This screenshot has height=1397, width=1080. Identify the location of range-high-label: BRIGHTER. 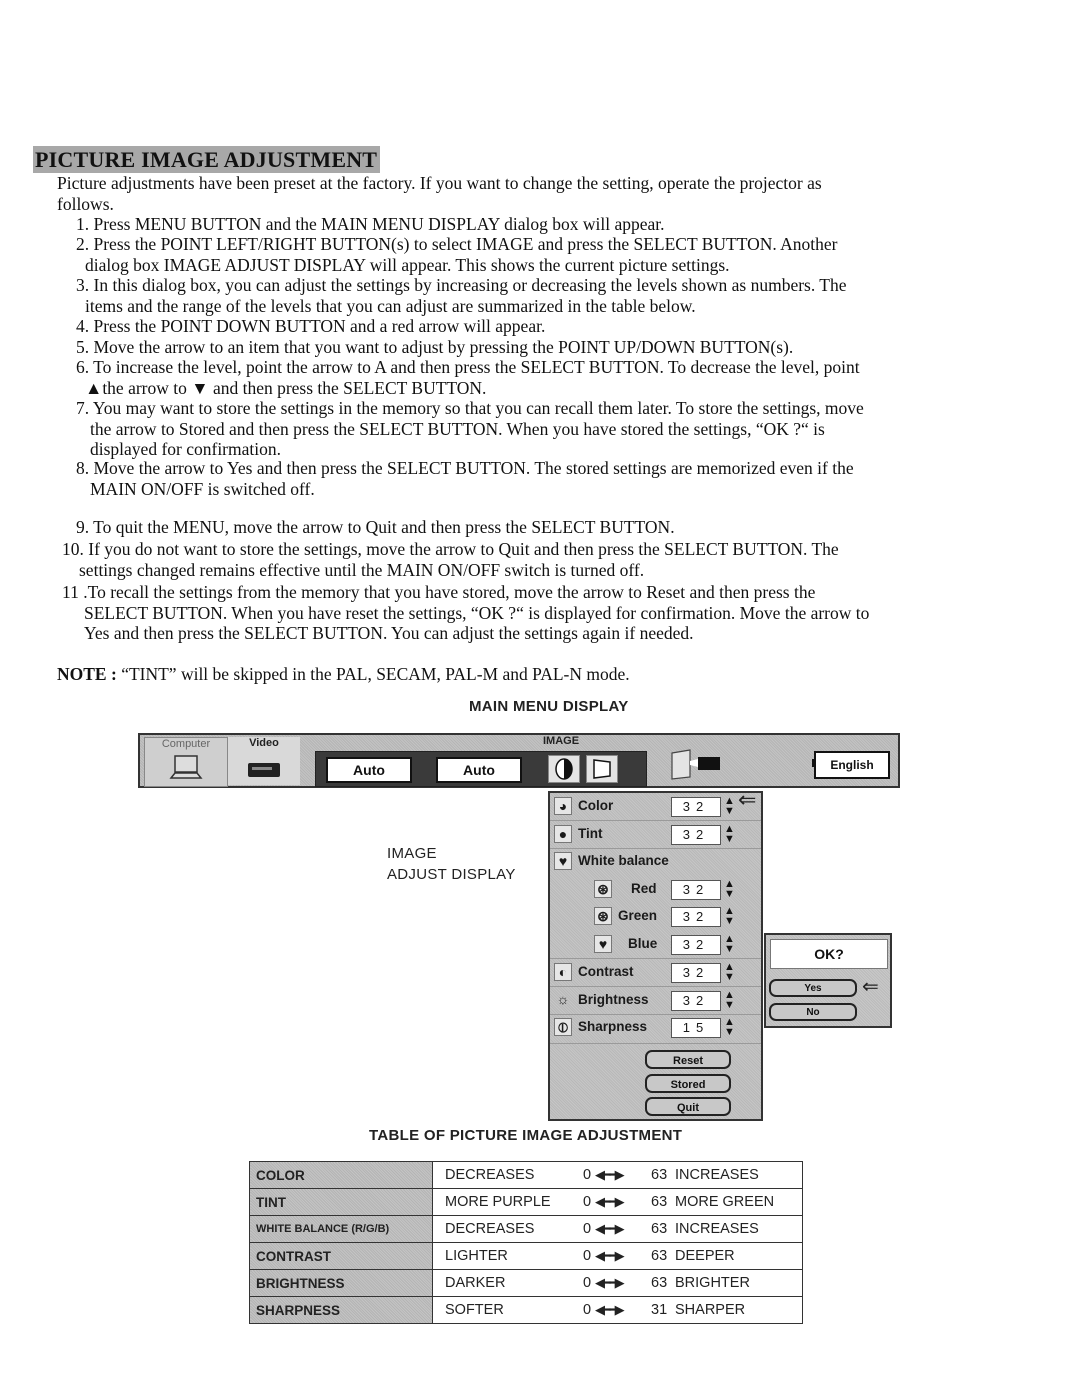
(712, 1283).